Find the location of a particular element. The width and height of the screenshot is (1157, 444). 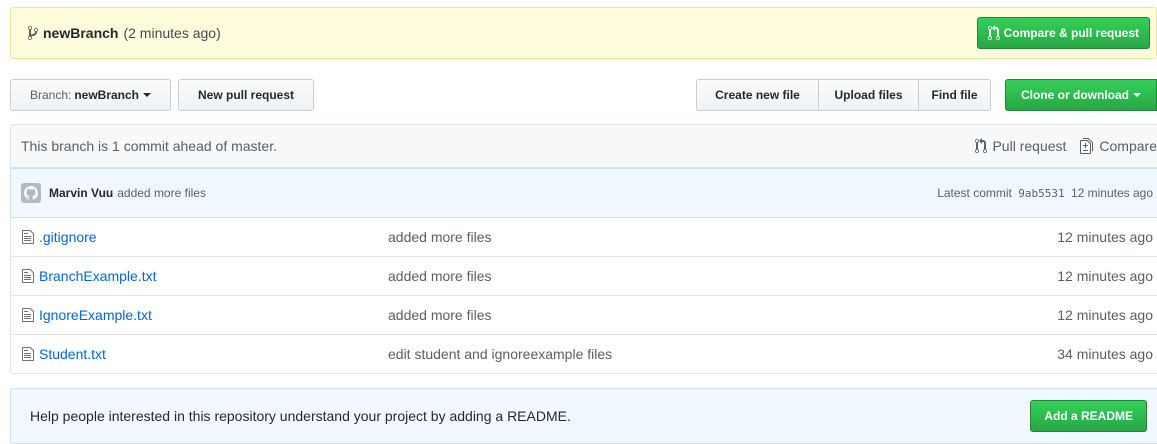

compare-link: Compare is located at coordinates (1118, 146).